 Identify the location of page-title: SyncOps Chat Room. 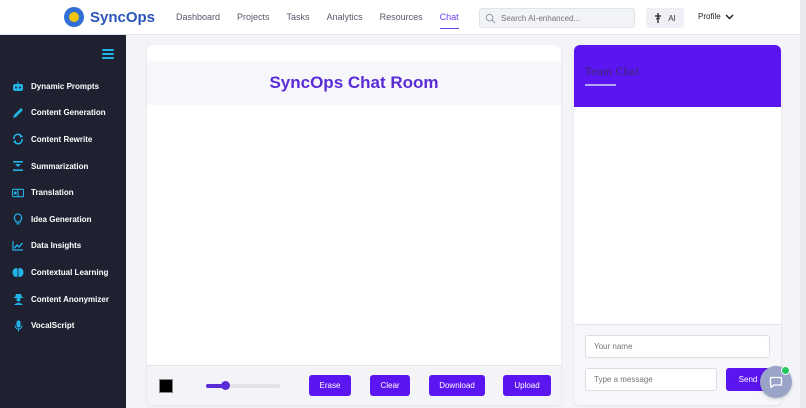
(354, 82).